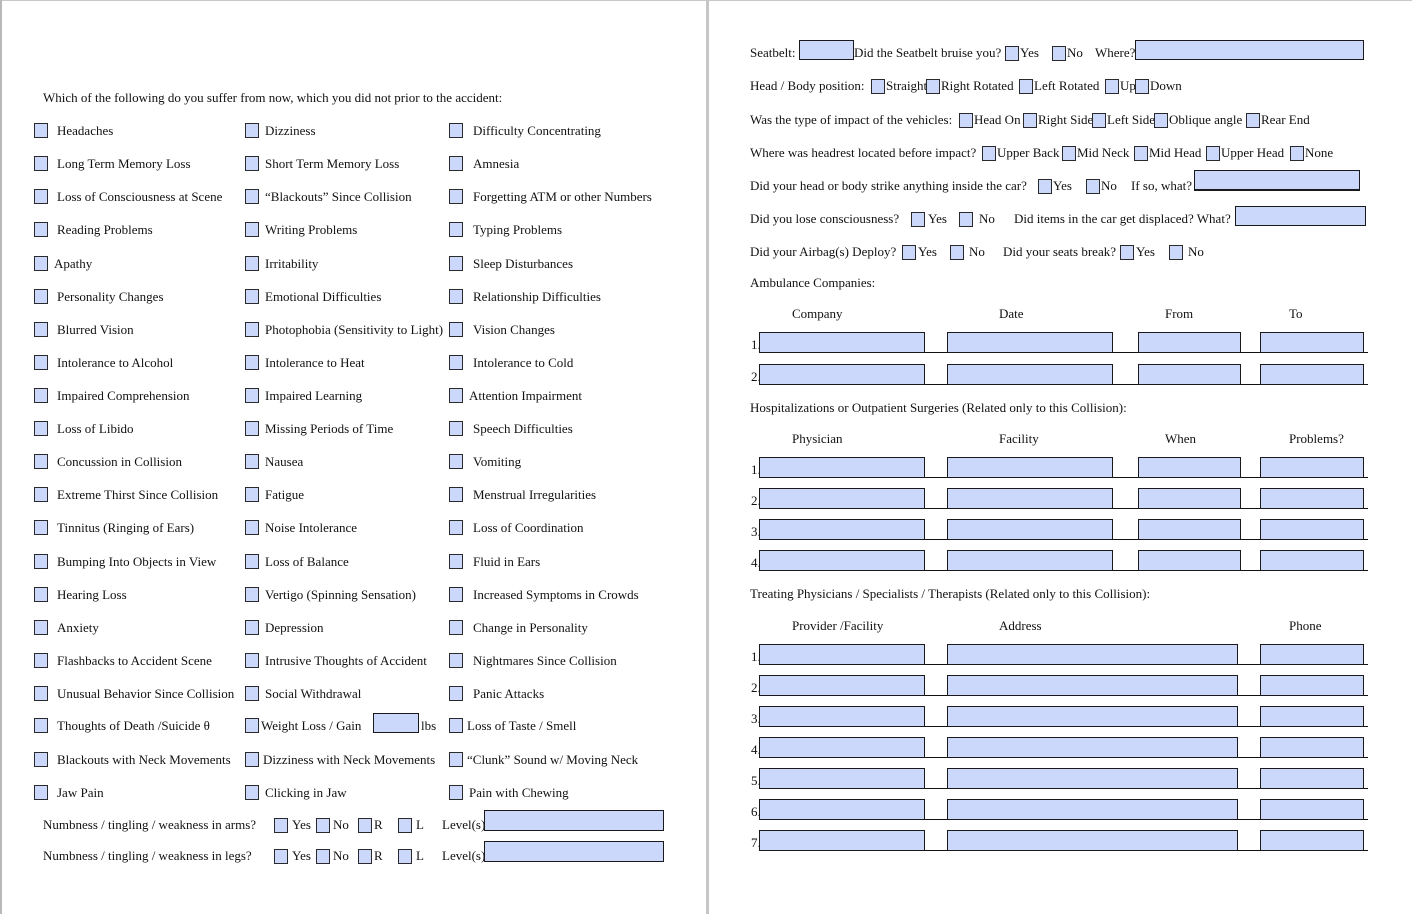 The image size is (1412, 914). What do you see at coordinates (1045, 186) in the screenshot?
I see `strike-yes-checkbox` at bounding box center [1045, 186].